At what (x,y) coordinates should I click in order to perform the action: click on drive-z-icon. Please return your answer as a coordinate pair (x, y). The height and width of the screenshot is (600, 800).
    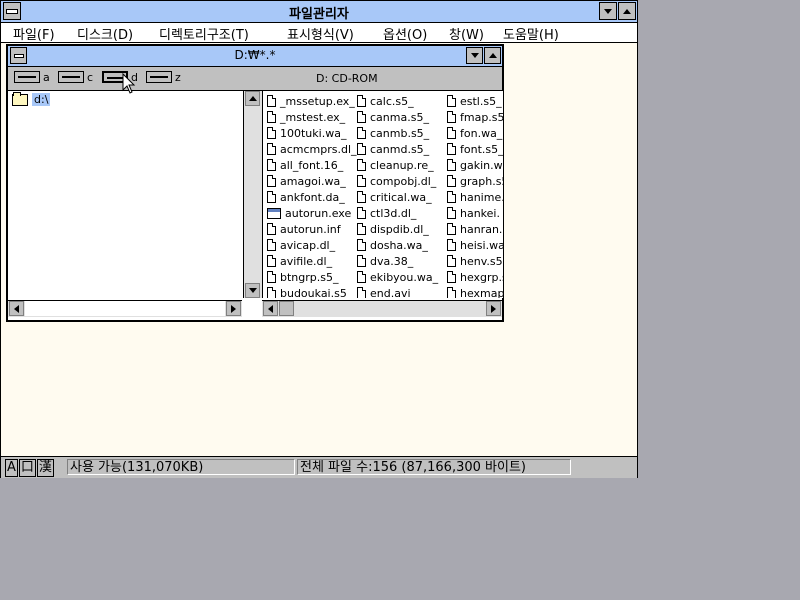
    Looking at the image, I should click on (159, 77).